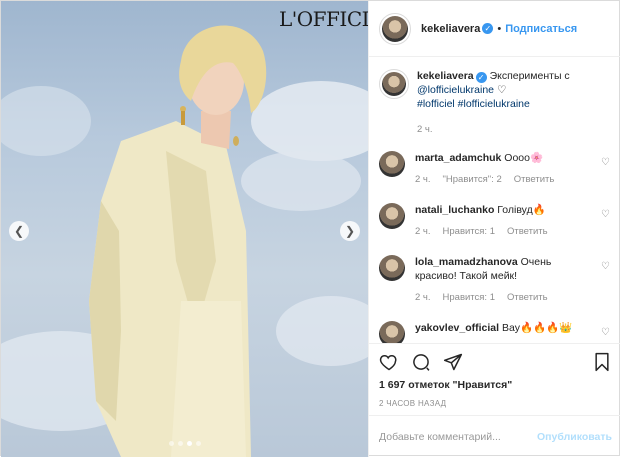 This screenshot has width=620, height=457. Describe the element at coordinates (473, 104) in the screenshot. I see `hashtags-link: #lofficiel #lofficielukraine` at that location.